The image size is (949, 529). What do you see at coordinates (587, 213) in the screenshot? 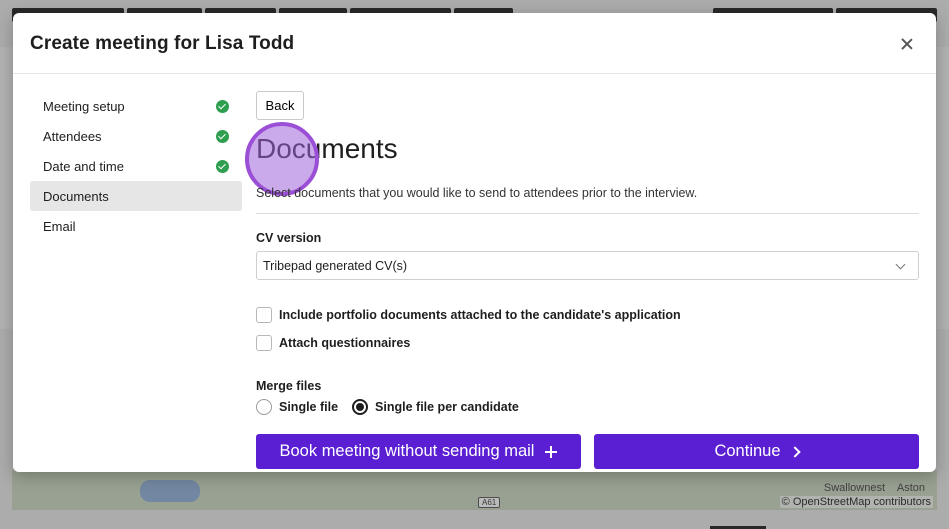
I see `divider` at bounding box center [587, 213].